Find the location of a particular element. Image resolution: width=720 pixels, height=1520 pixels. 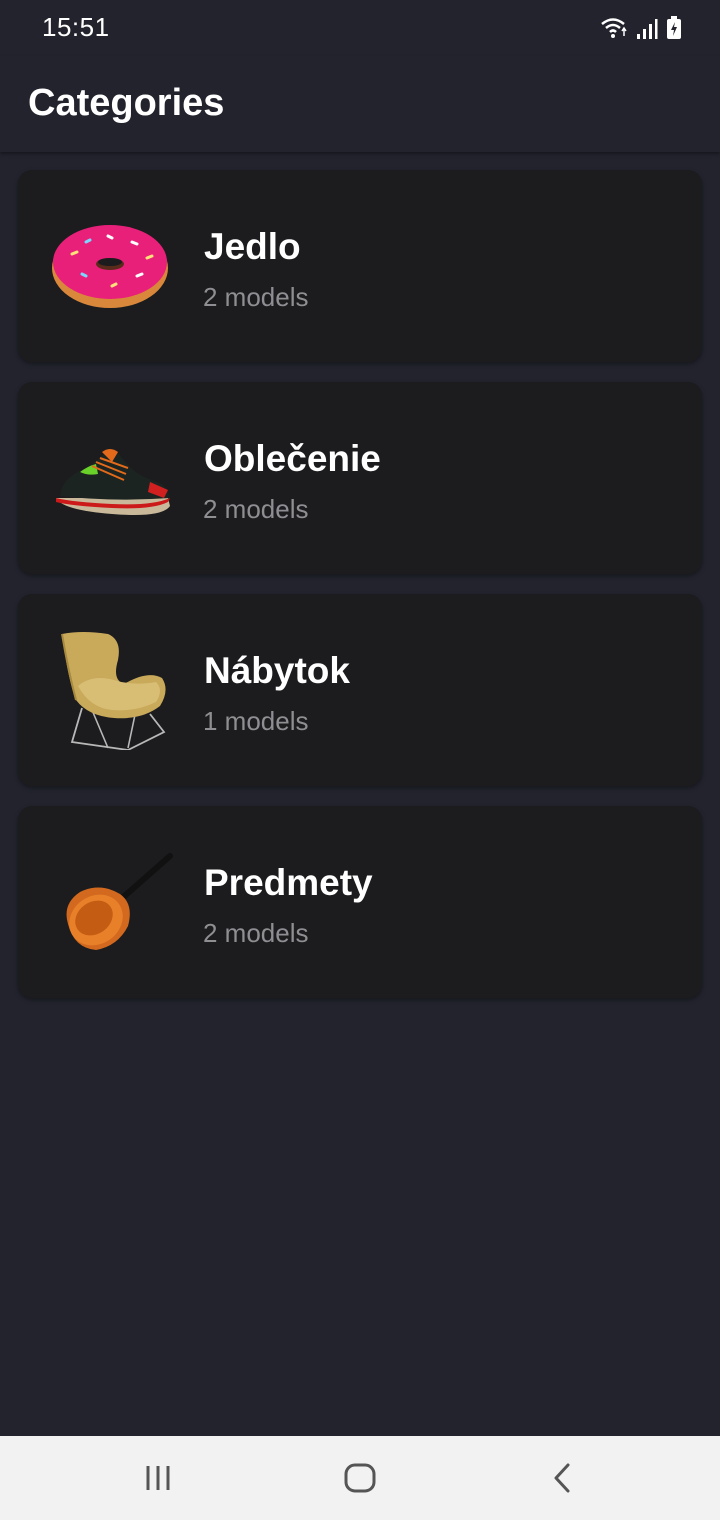

wifi-icon is located at coordinates (614, 28).